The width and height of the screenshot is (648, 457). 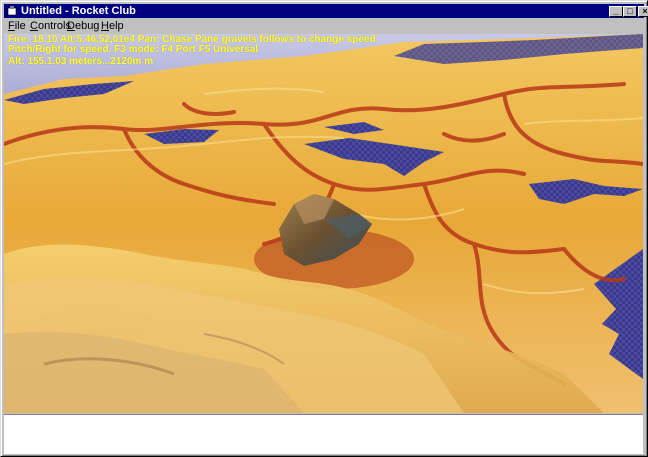 I want to click on app-icon, so click(x=12, y=11).